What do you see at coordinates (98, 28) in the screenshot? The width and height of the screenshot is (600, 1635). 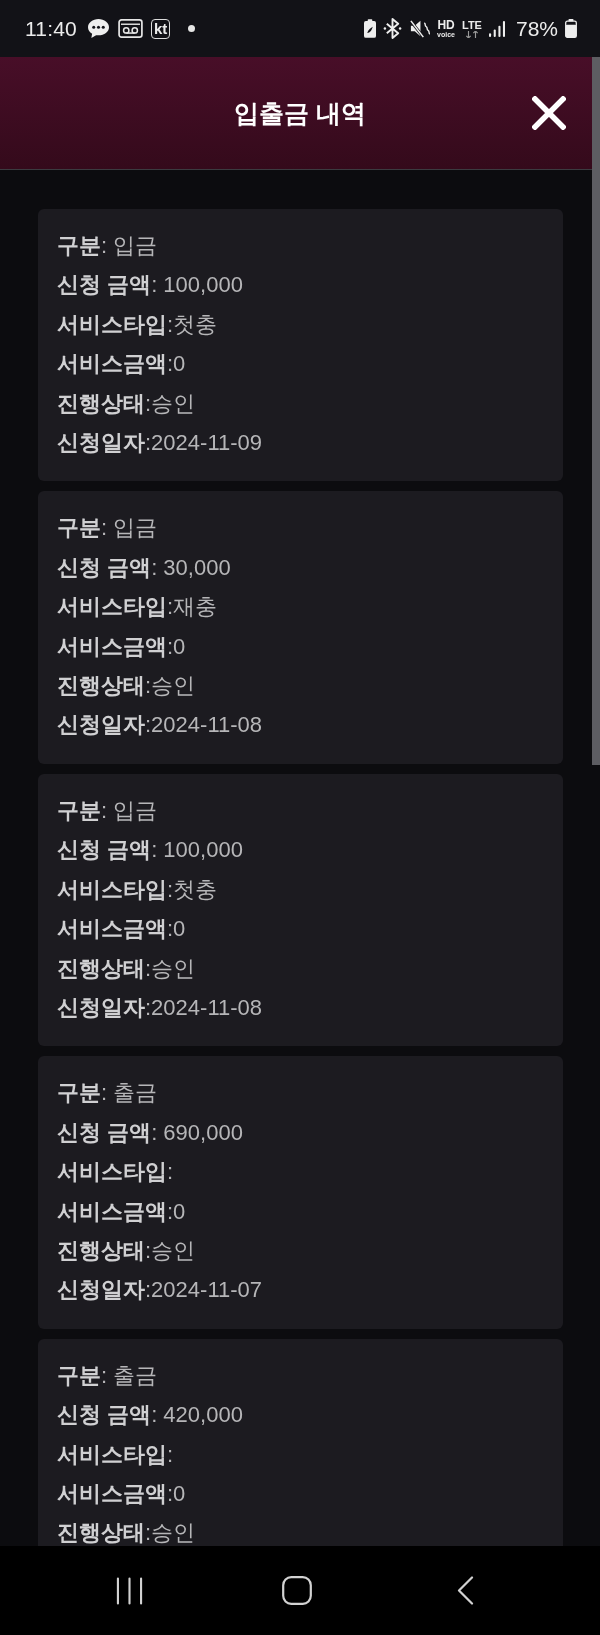 I see `chat-bubble-icon` at bounding box center [98, 28].